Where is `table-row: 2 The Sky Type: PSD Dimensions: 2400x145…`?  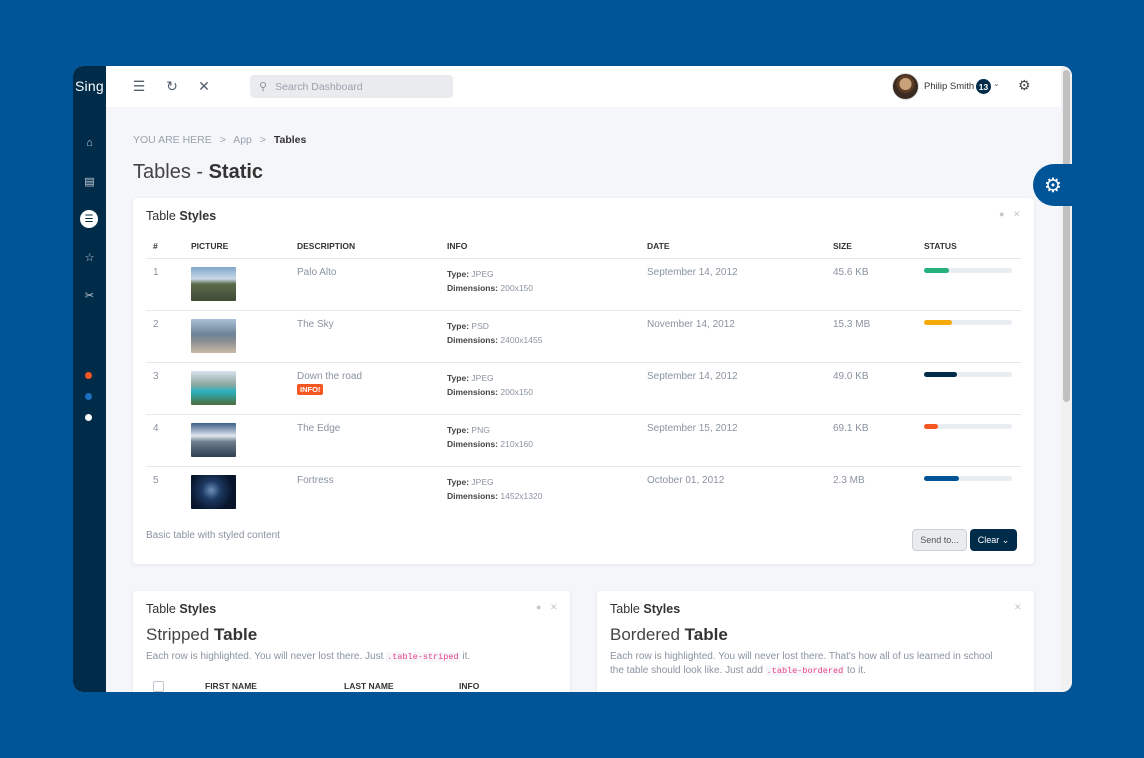 table-row: 2 The Sky Type: PSD Dimensions: 2400x145… is located at coordinates (583, 336).